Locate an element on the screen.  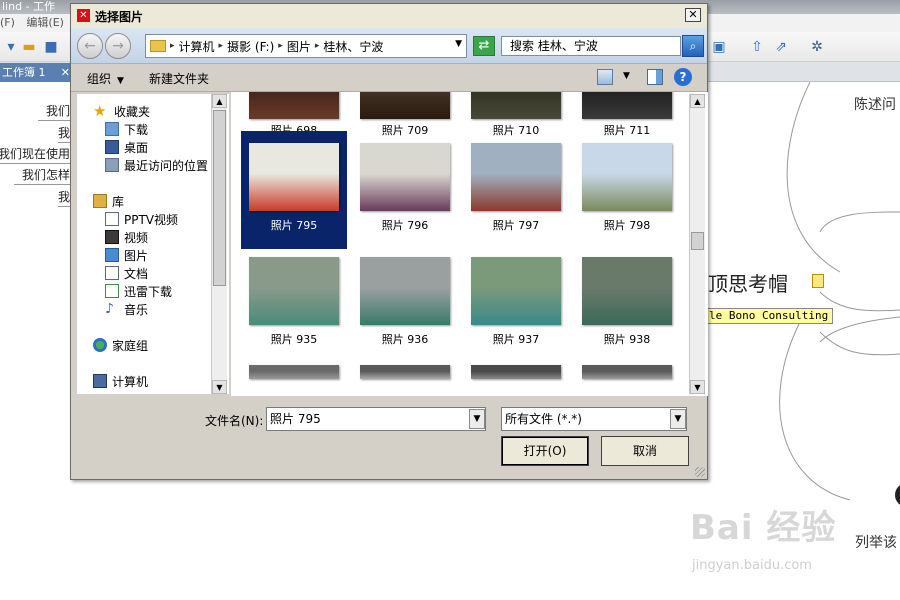
content-scrollbar: ▲ ▼ is located at coordinates (697, 244).